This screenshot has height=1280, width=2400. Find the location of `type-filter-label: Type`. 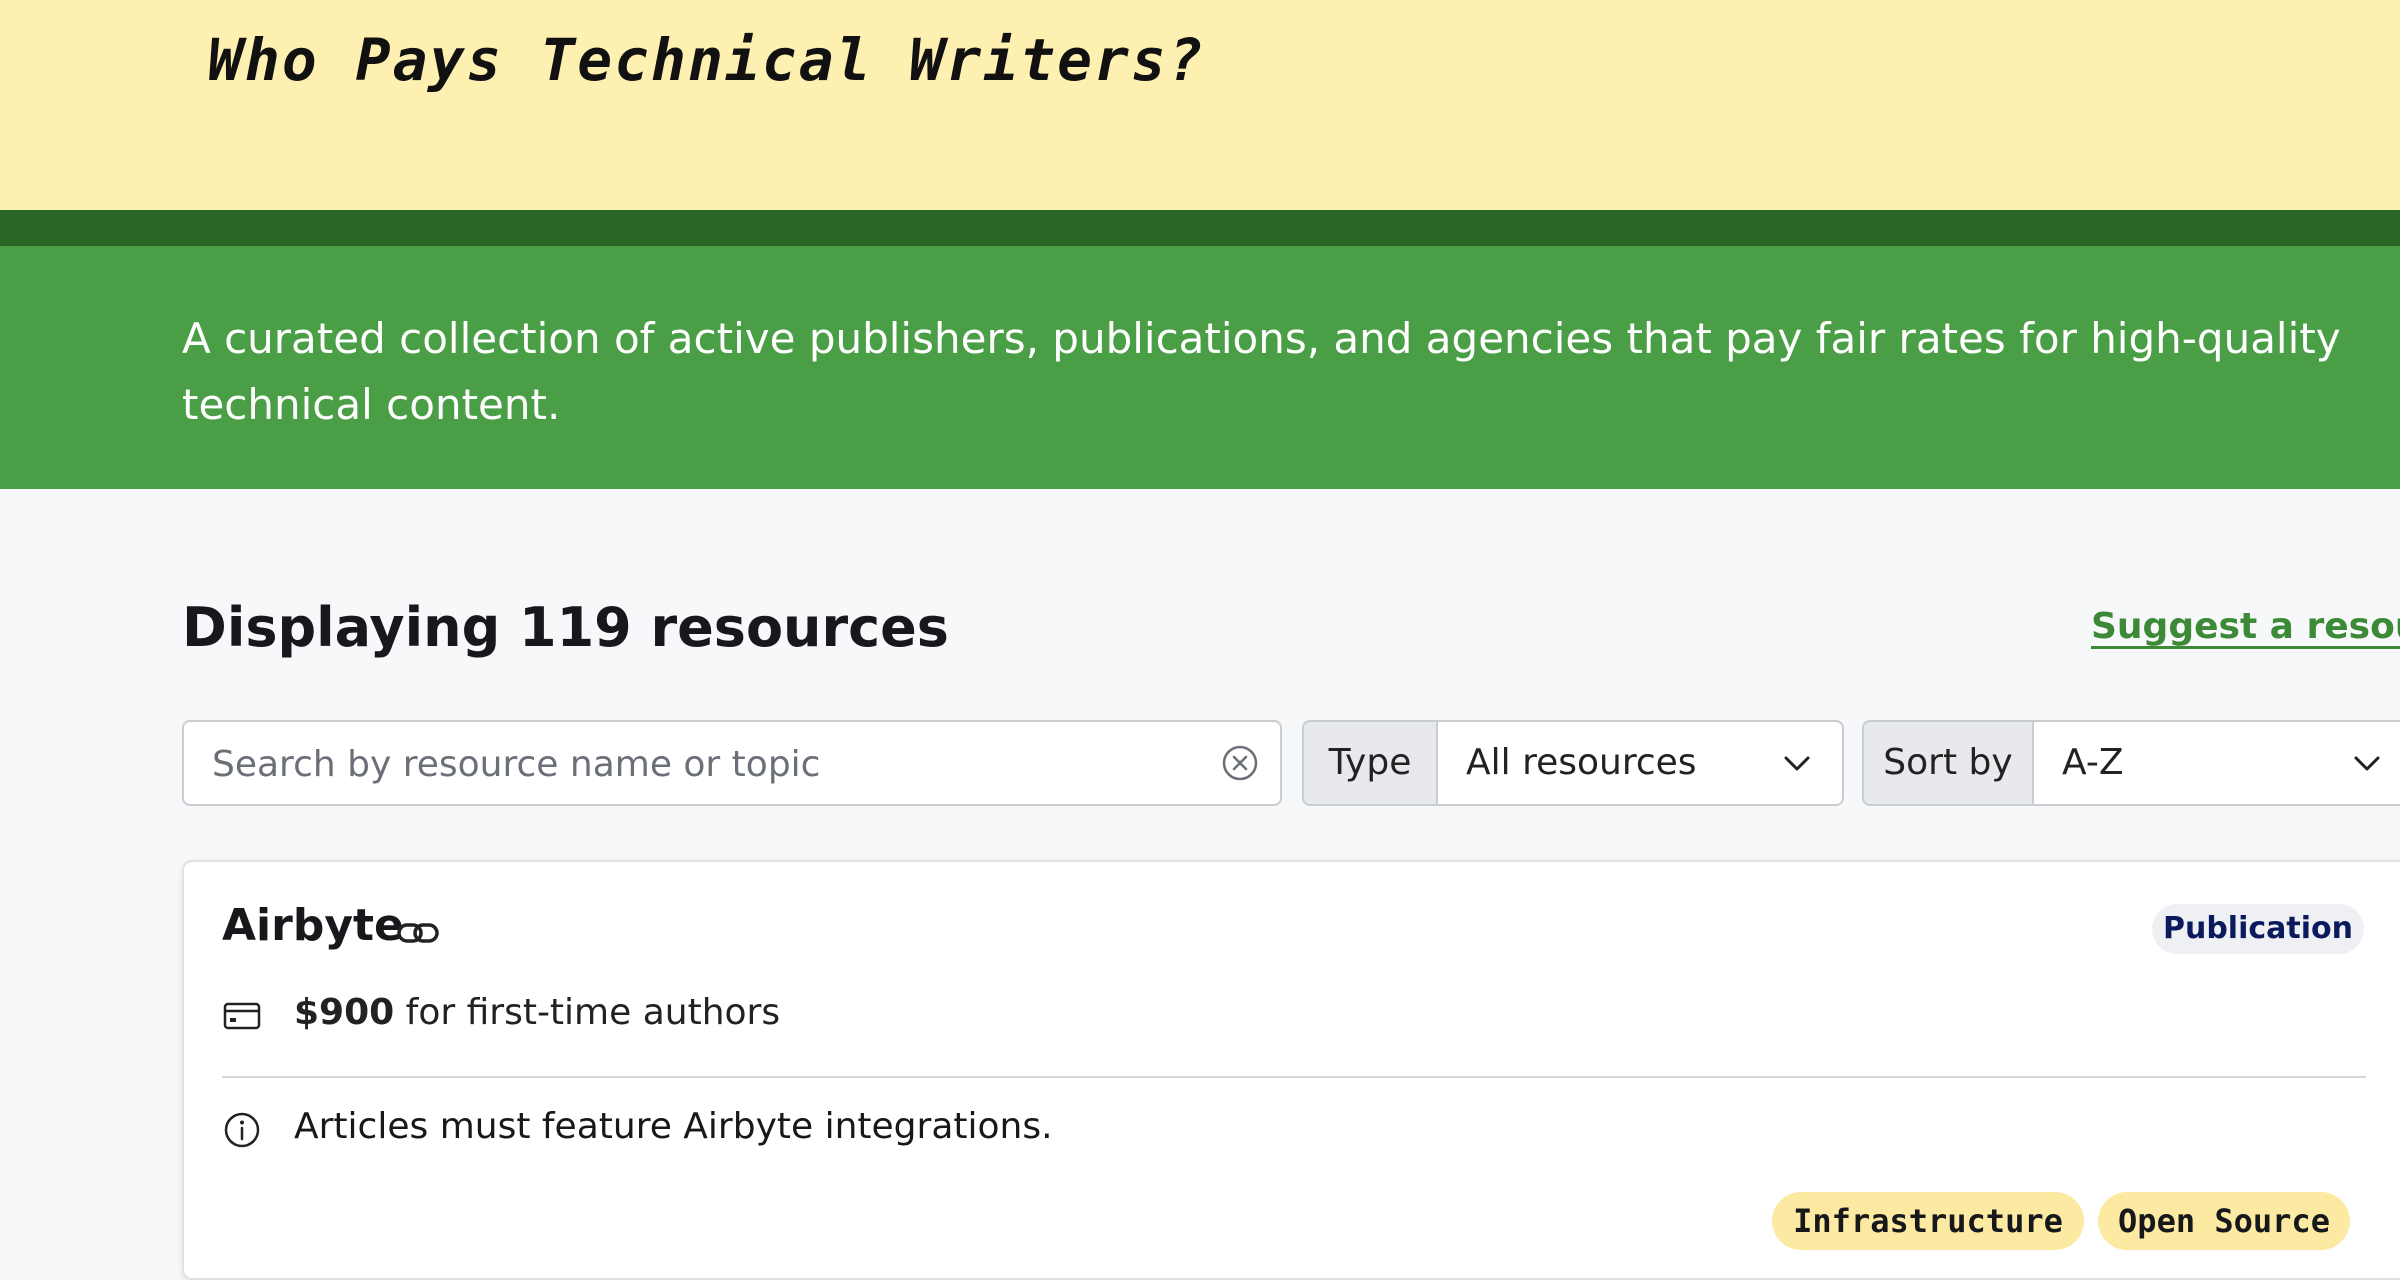

type-filter-label: Type is located at coordinates (1371, 763).